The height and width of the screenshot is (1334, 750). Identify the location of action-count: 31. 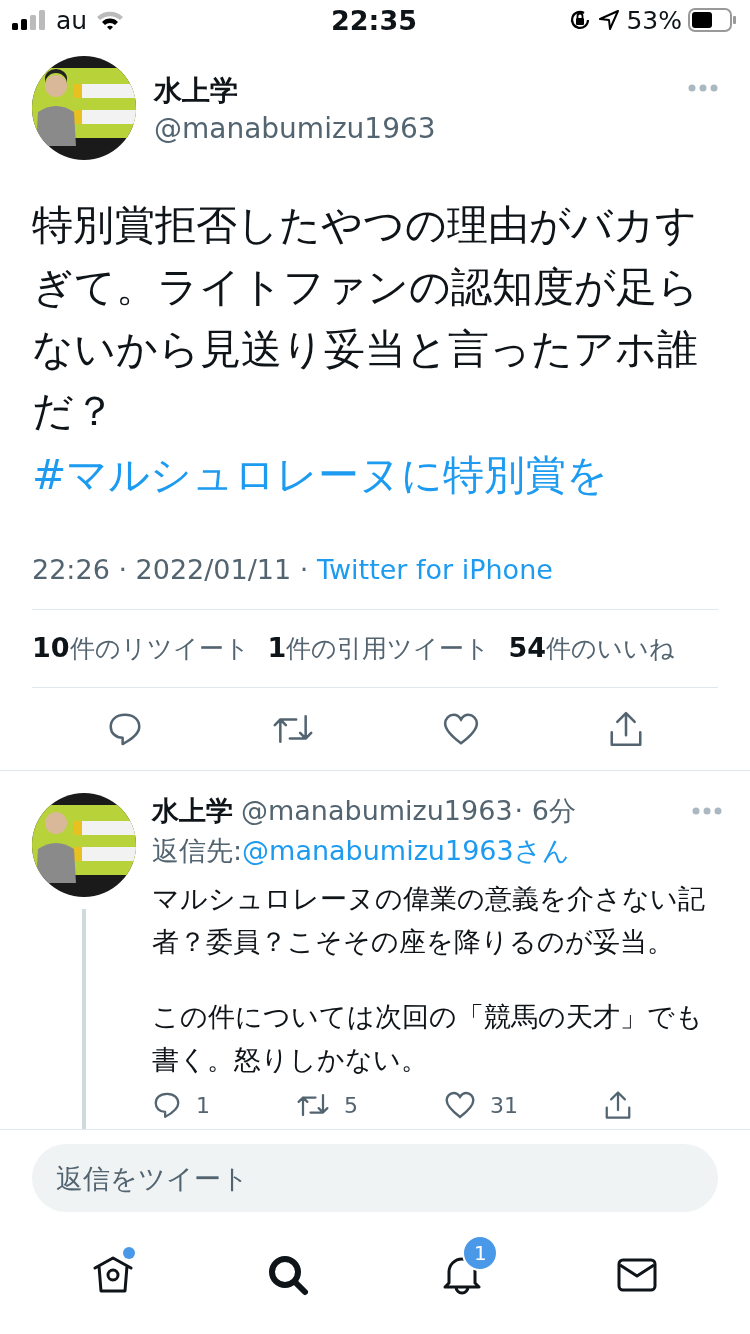
(504, 1105).